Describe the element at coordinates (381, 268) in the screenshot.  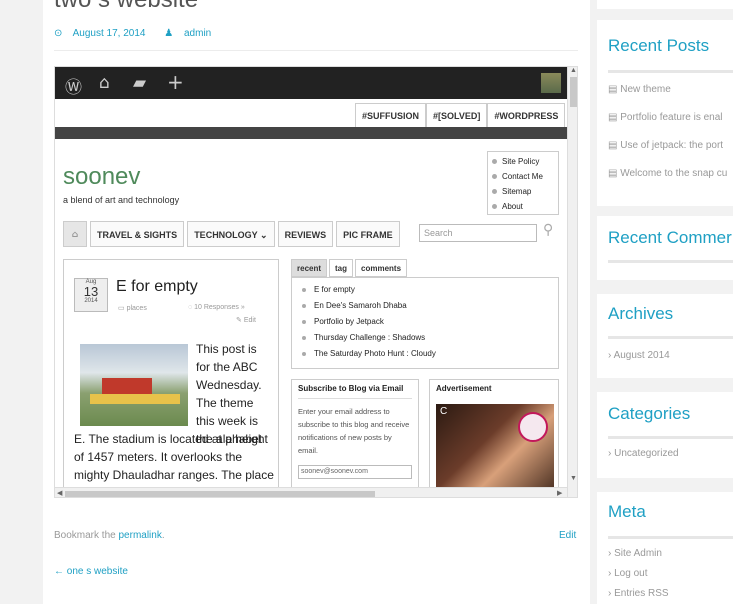
I see `tab-comments: comments` at that location.